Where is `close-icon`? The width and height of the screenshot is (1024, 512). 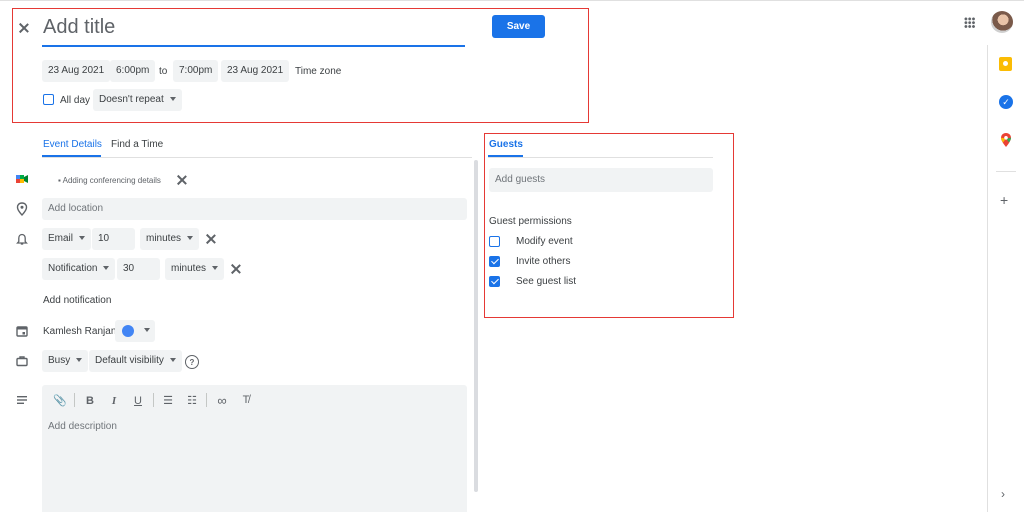
close-icon is located at coordinates (24, 28).